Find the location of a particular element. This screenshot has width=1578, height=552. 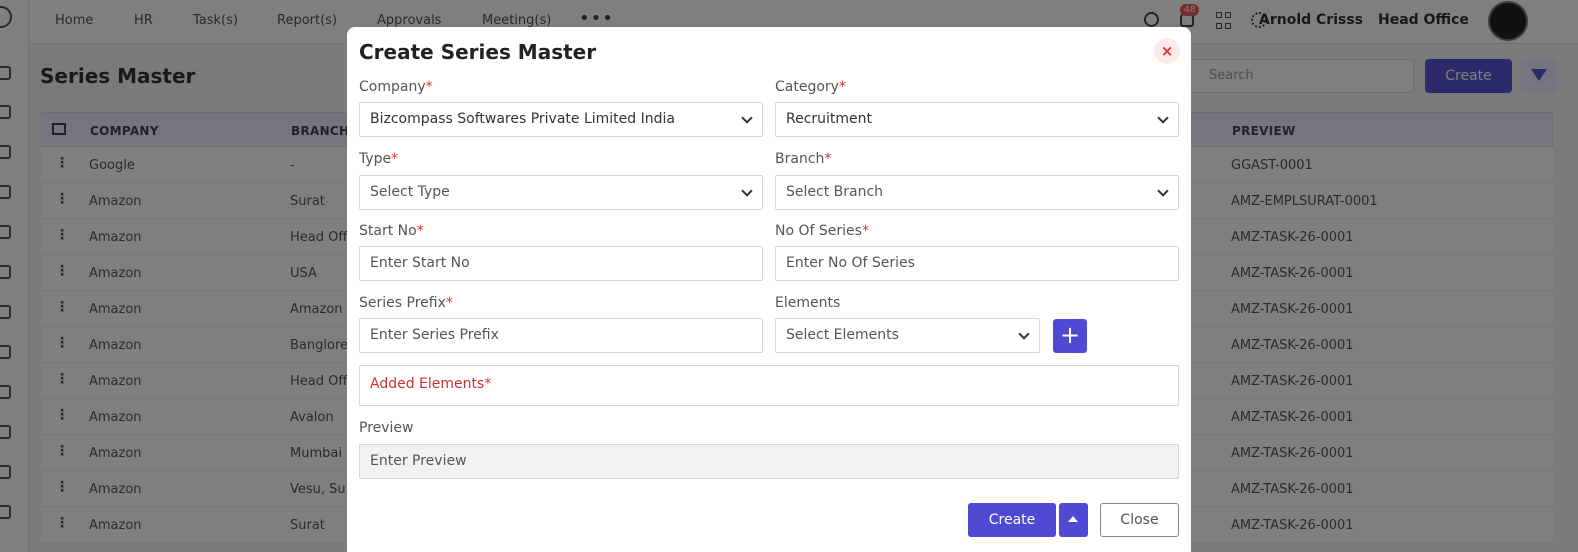

added-elements-box: Added Elements* is located at coordinates (769, 385).